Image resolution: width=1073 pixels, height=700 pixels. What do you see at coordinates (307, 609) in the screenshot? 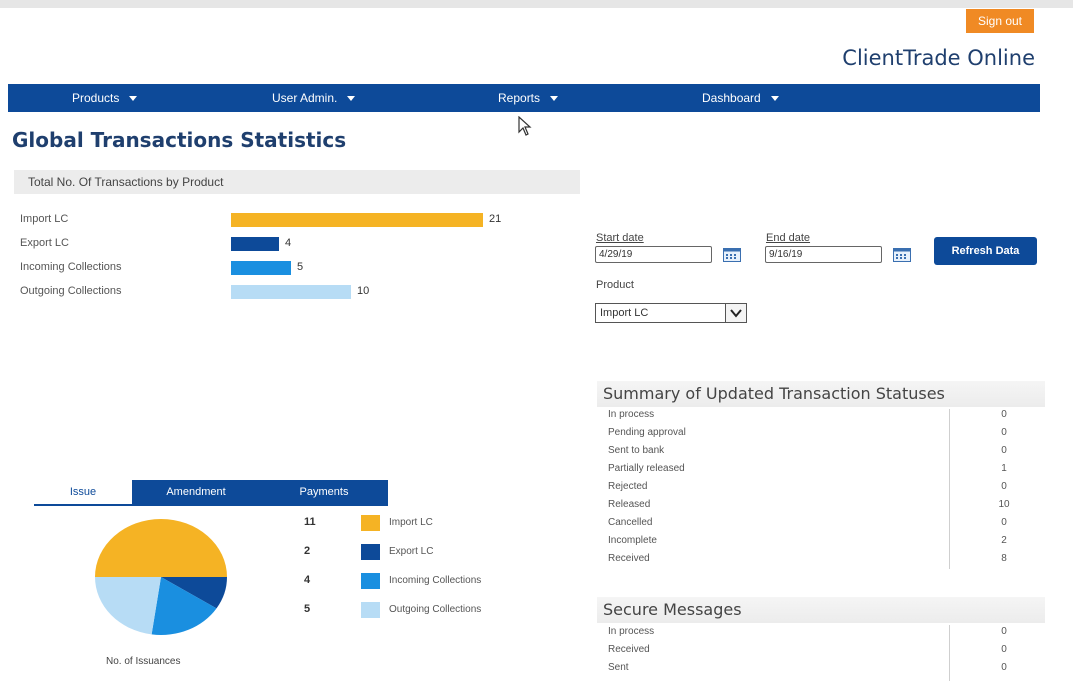
I see `legend-count: 5` at bounding box center [307, 609].